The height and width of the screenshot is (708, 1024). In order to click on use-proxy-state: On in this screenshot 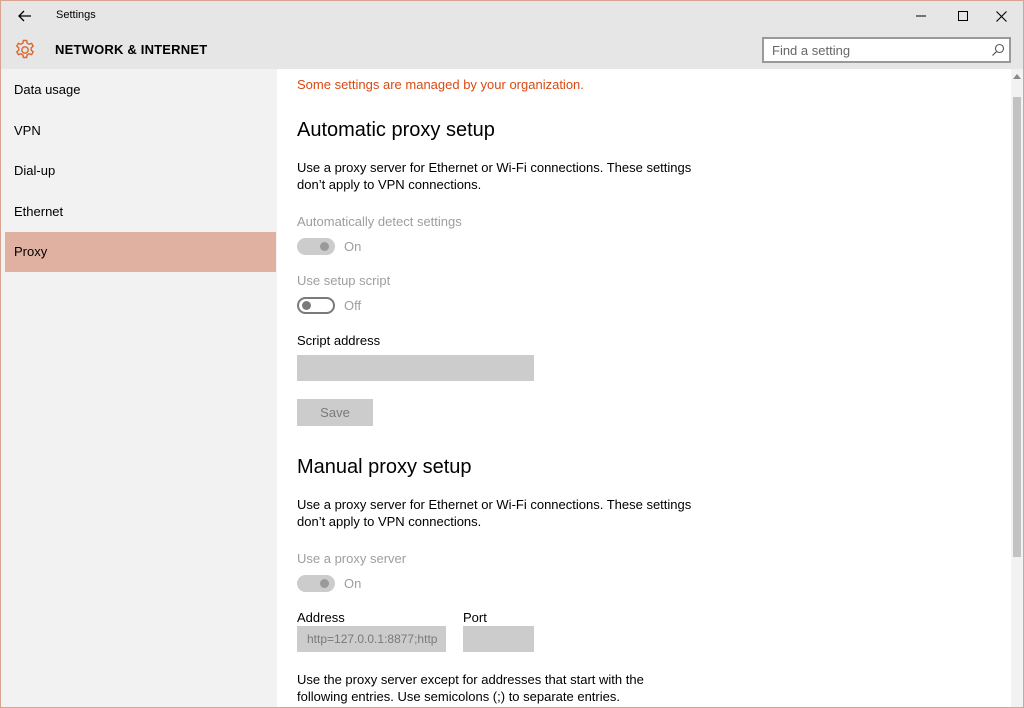, I will do `click(353, 583)`.